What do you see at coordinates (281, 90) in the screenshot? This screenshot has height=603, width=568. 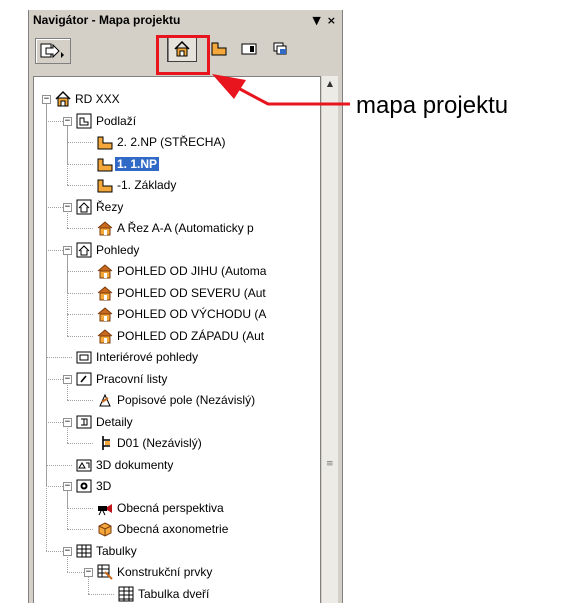 I see `callout-arrow` at bounding box center [281, 90].